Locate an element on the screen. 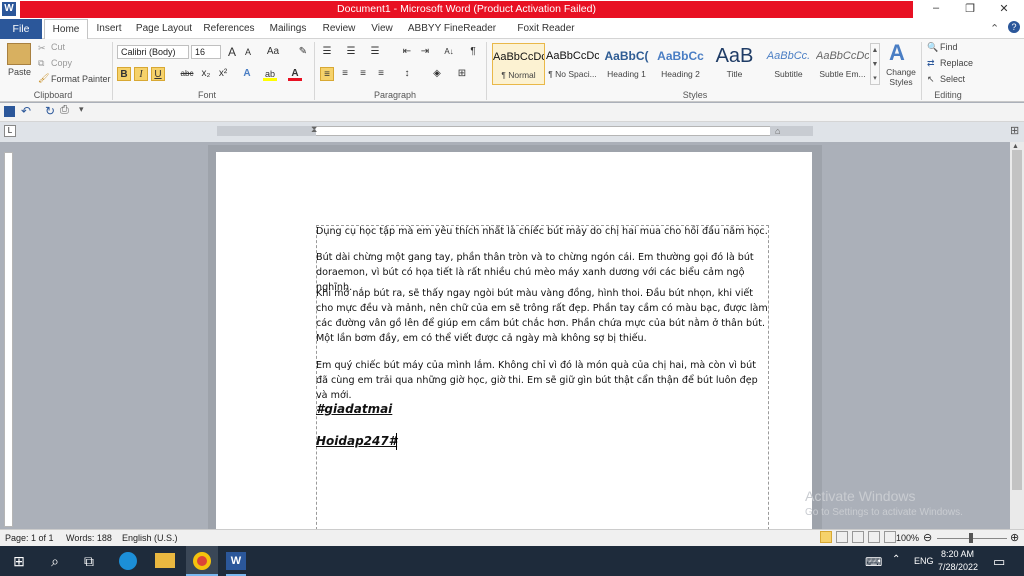 The image size is (1024, 576). tab-abbyy: ABBYY FineReader 11 is located at coordinates (452, 36).